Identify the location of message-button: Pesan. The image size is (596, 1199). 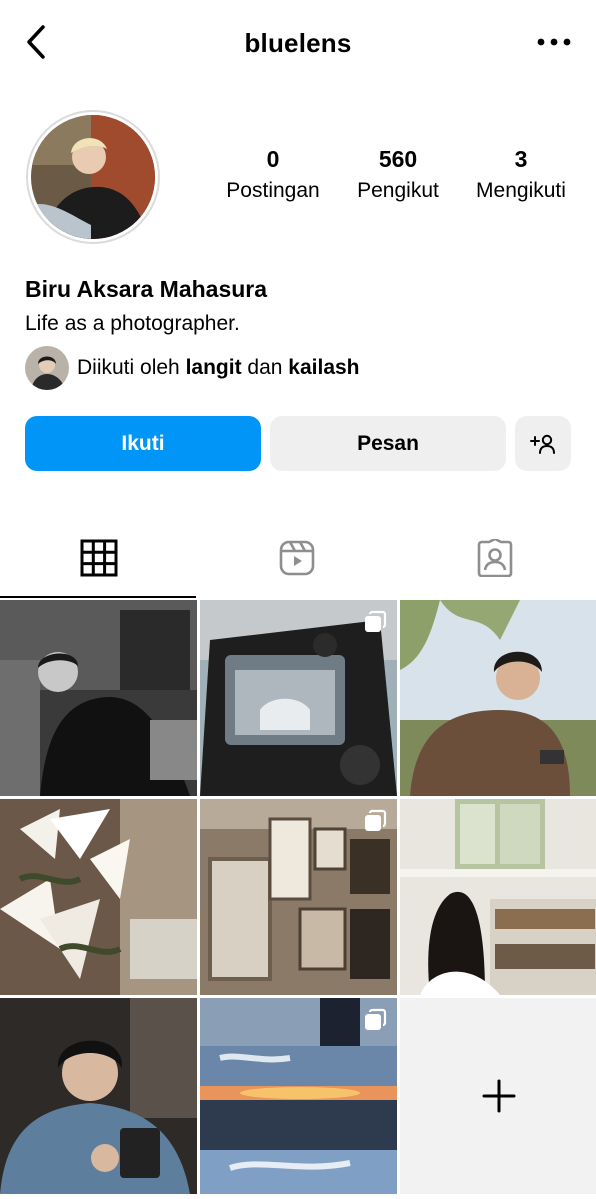
(388, 443).